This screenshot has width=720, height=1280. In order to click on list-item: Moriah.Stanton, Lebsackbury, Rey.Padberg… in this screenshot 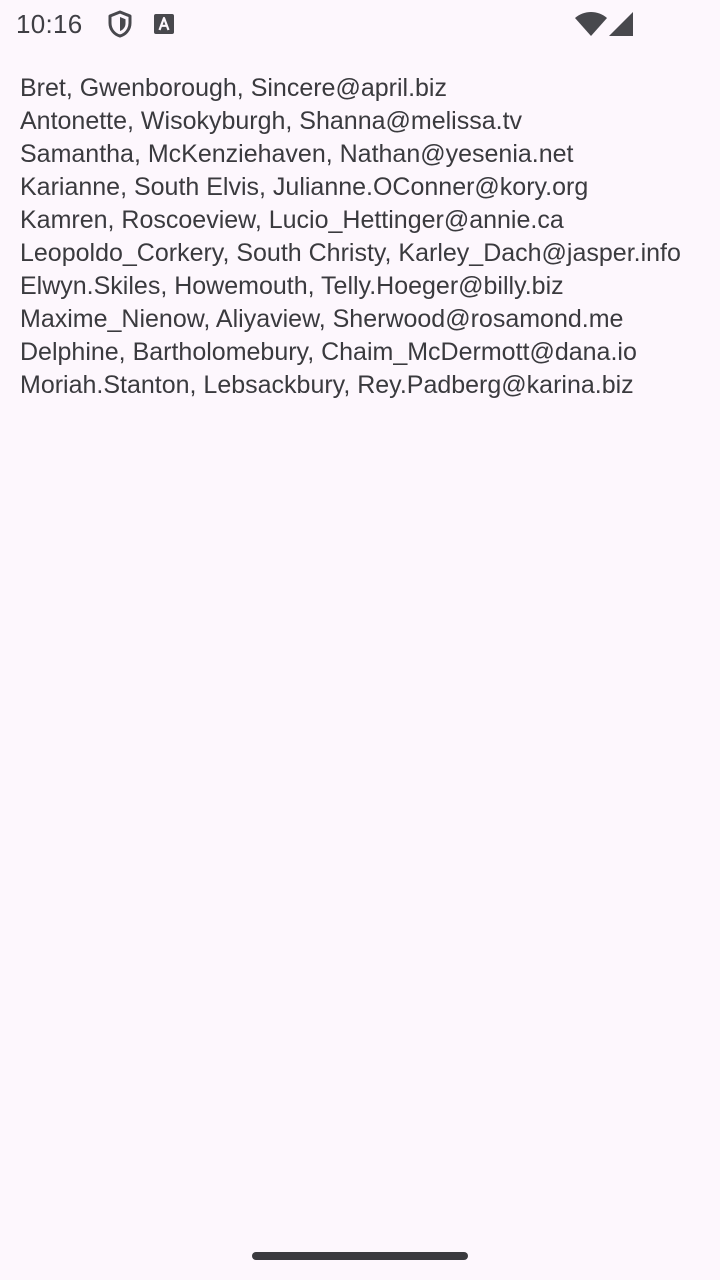, I will do `click(370, 385)`.